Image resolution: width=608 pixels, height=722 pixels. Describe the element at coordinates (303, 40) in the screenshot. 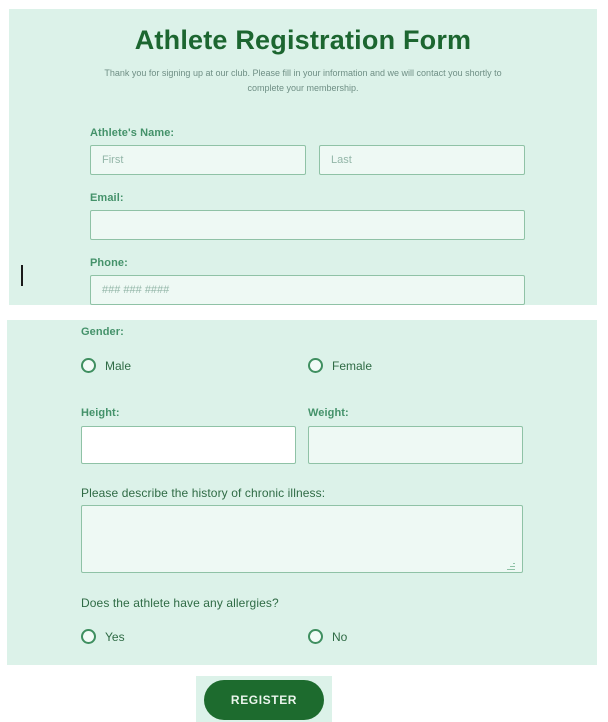

I see `page-title: Athlete Registration Form` at that location.